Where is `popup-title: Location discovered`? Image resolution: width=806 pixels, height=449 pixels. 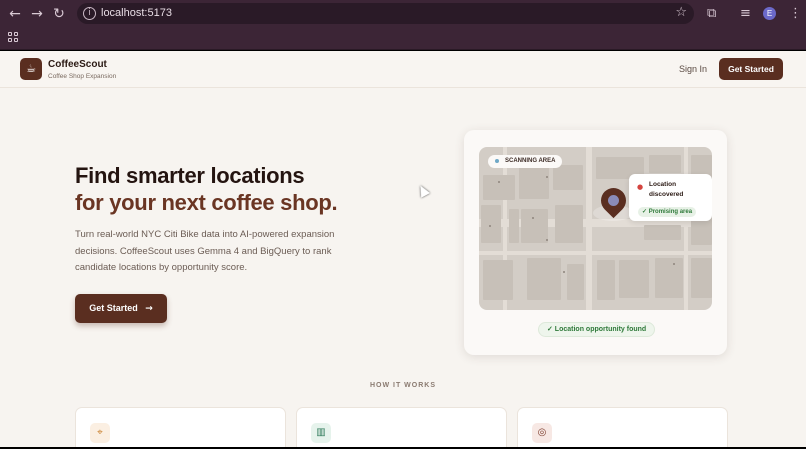
popup-title: Location discovered is located at coordinates (666, 189).